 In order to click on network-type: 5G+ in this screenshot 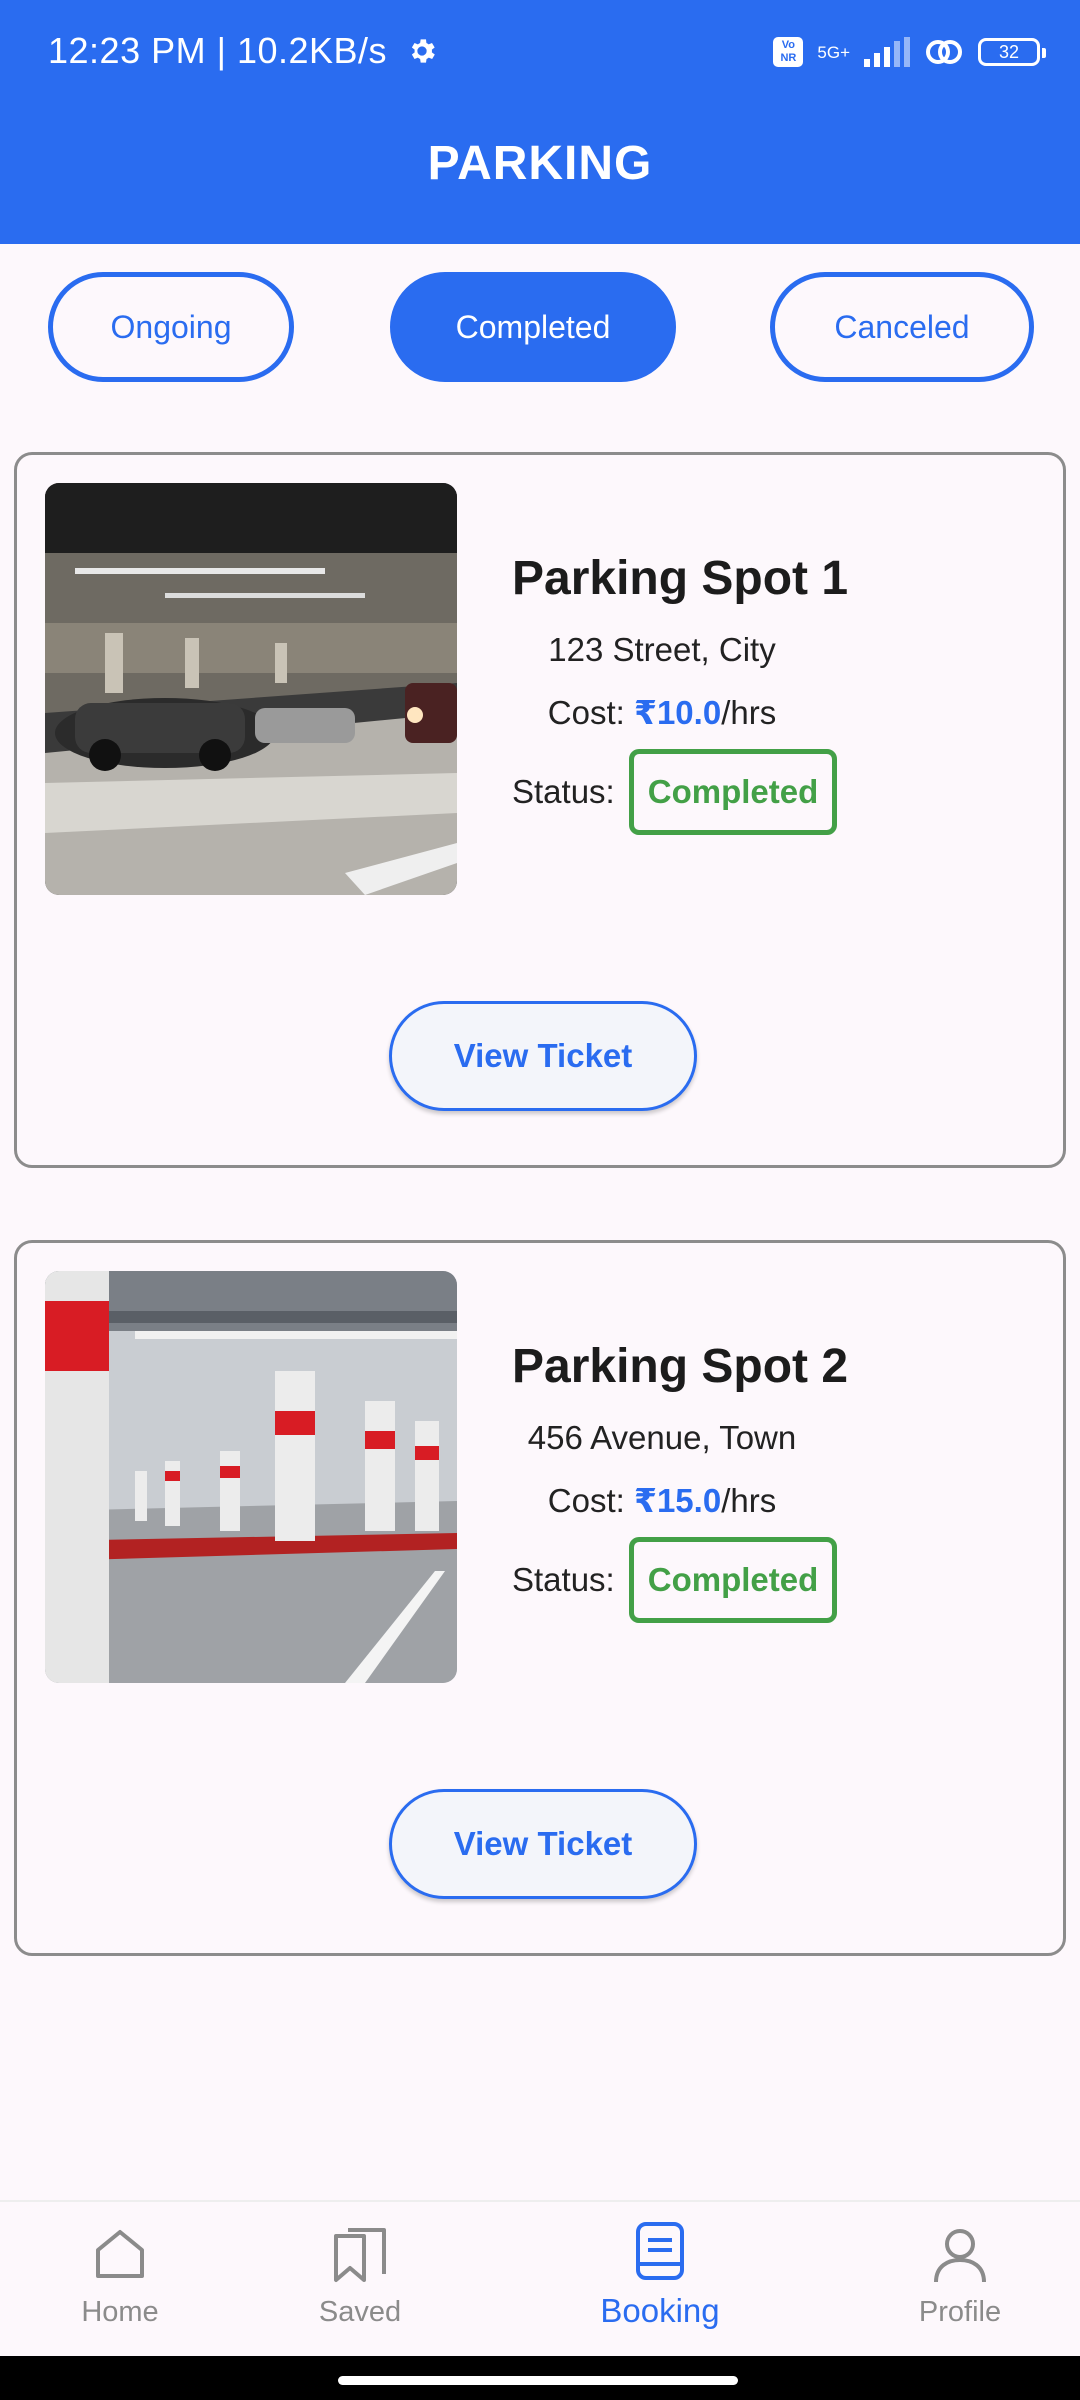, I will do `click(833, 52)`.